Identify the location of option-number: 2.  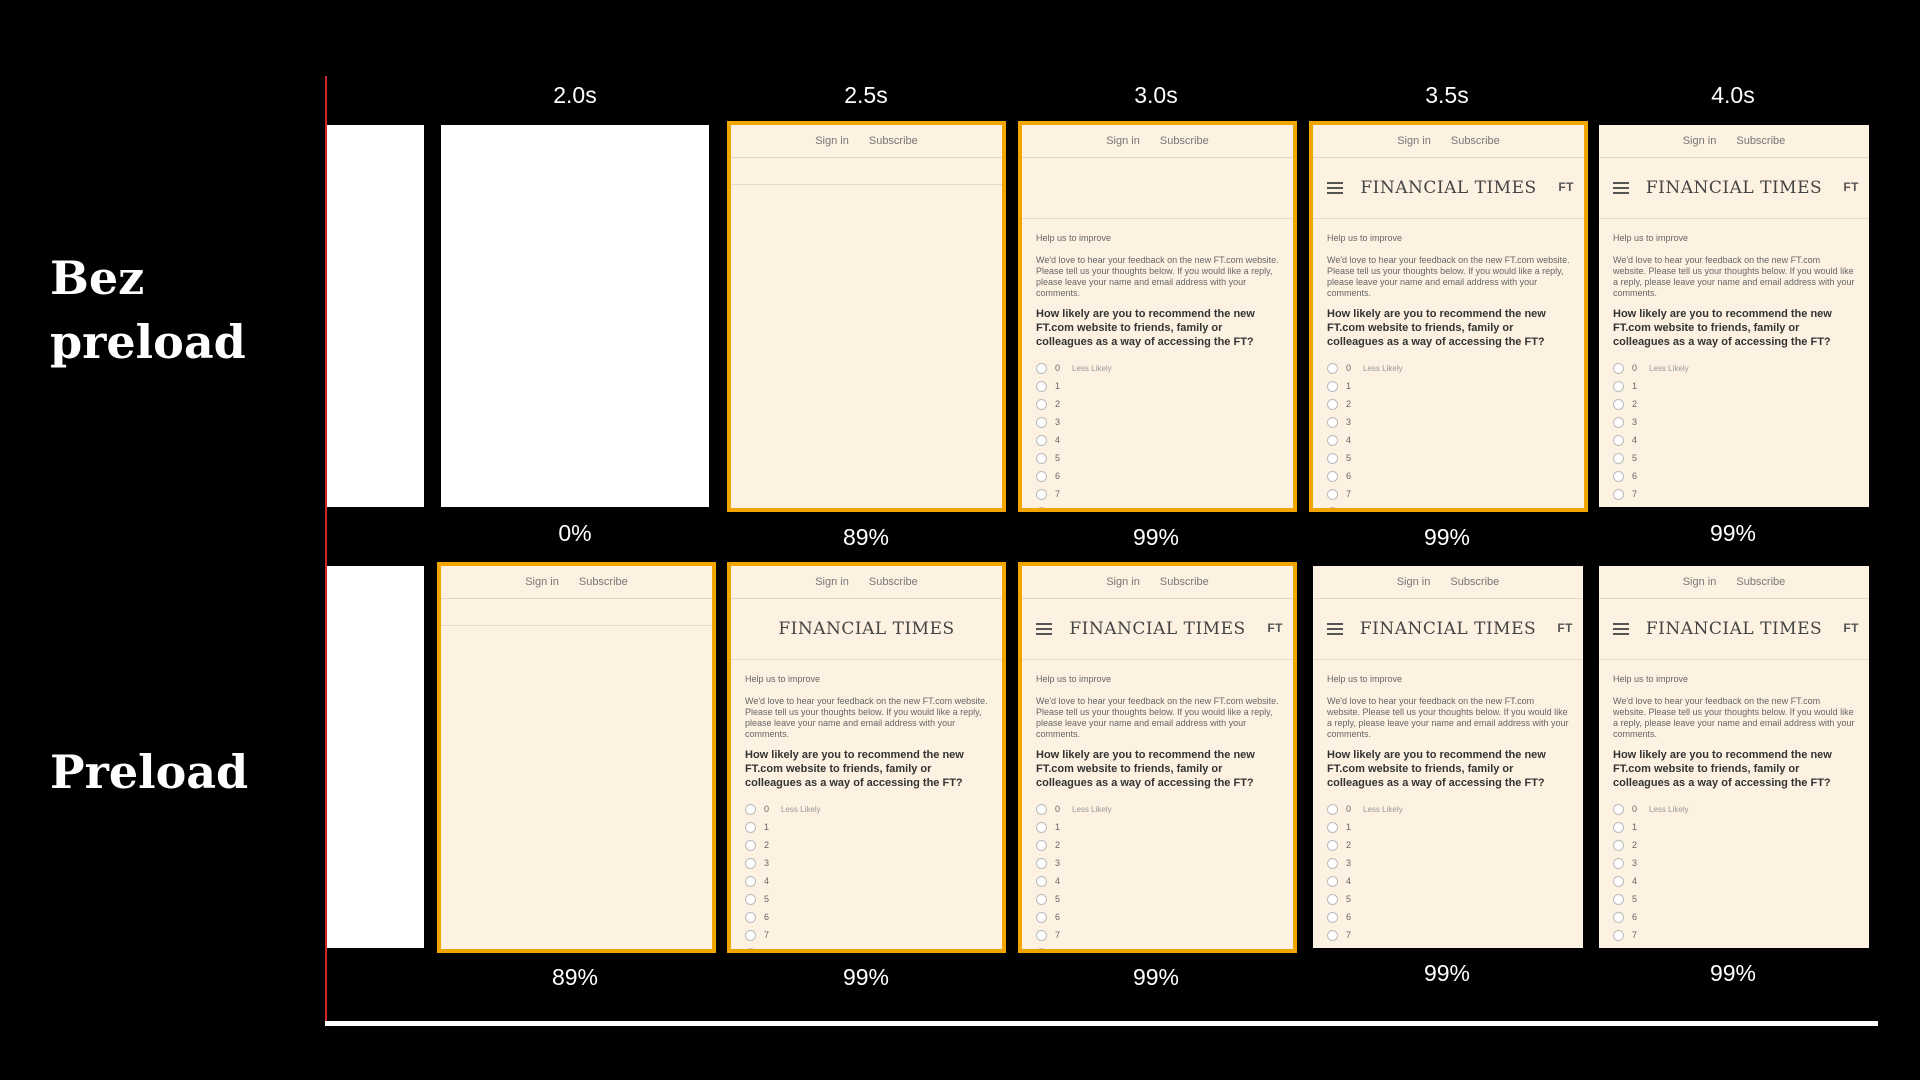
(1635, 404).